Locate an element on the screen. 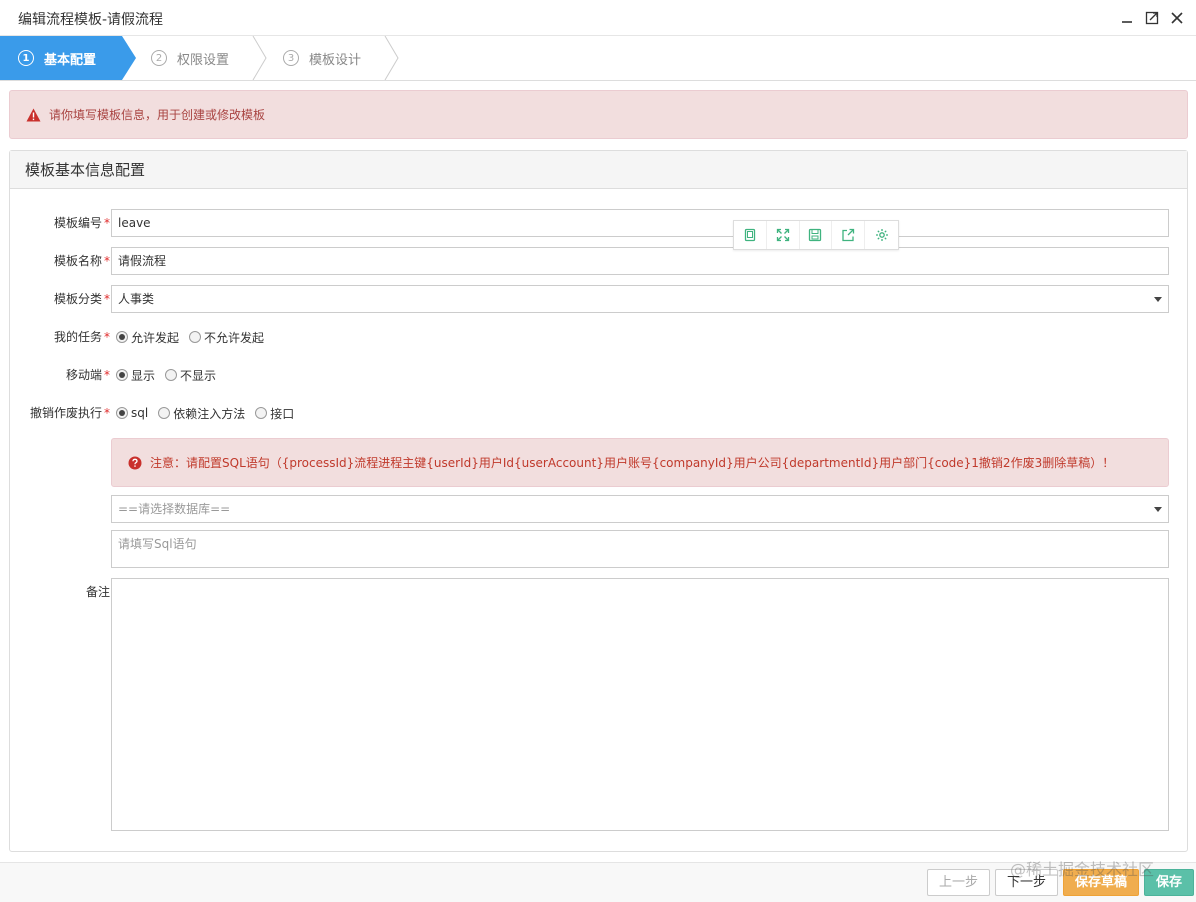  step-arrow is located at coordinates (129, 58).